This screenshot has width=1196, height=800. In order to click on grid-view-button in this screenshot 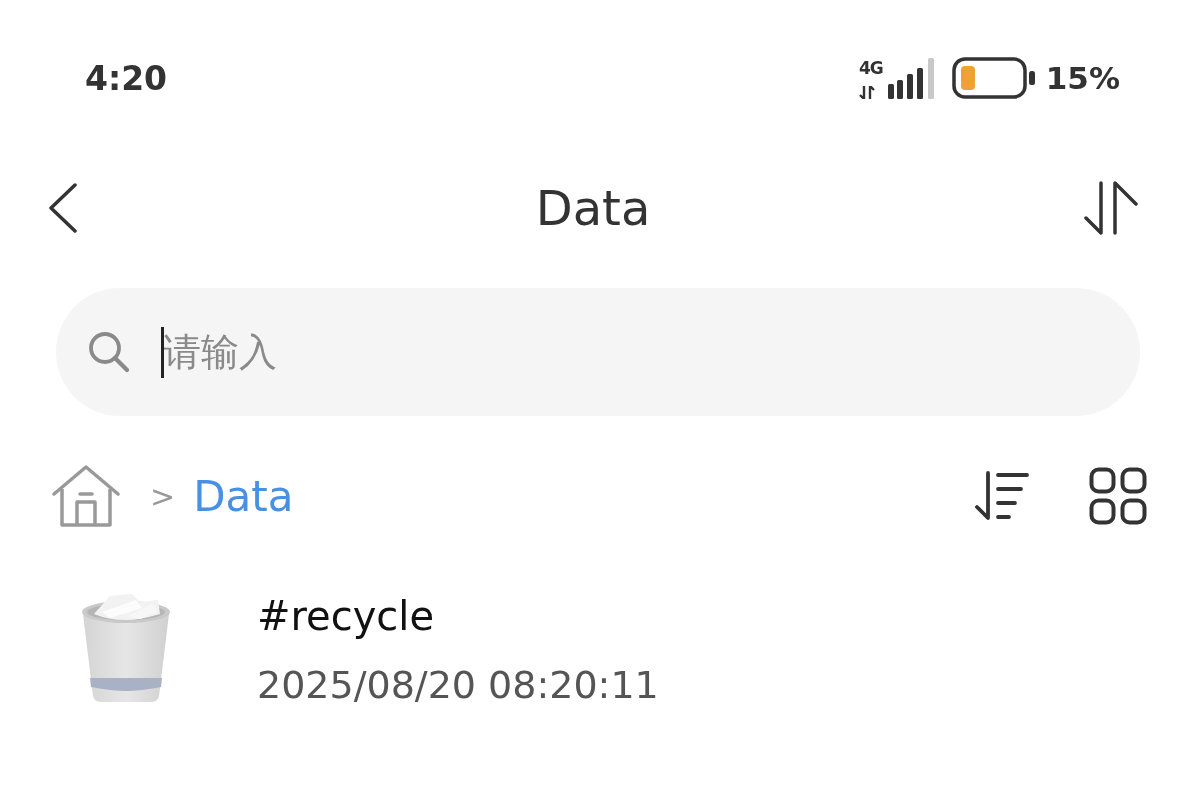, I will do `click(1118, 496)`.